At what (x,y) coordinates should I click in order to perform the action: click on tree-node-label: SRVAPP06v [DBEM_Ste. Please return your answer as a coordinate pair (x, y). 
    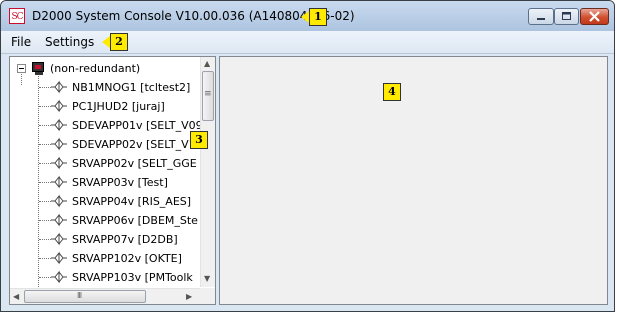
    Looking at the image, I should click on (135, 220).